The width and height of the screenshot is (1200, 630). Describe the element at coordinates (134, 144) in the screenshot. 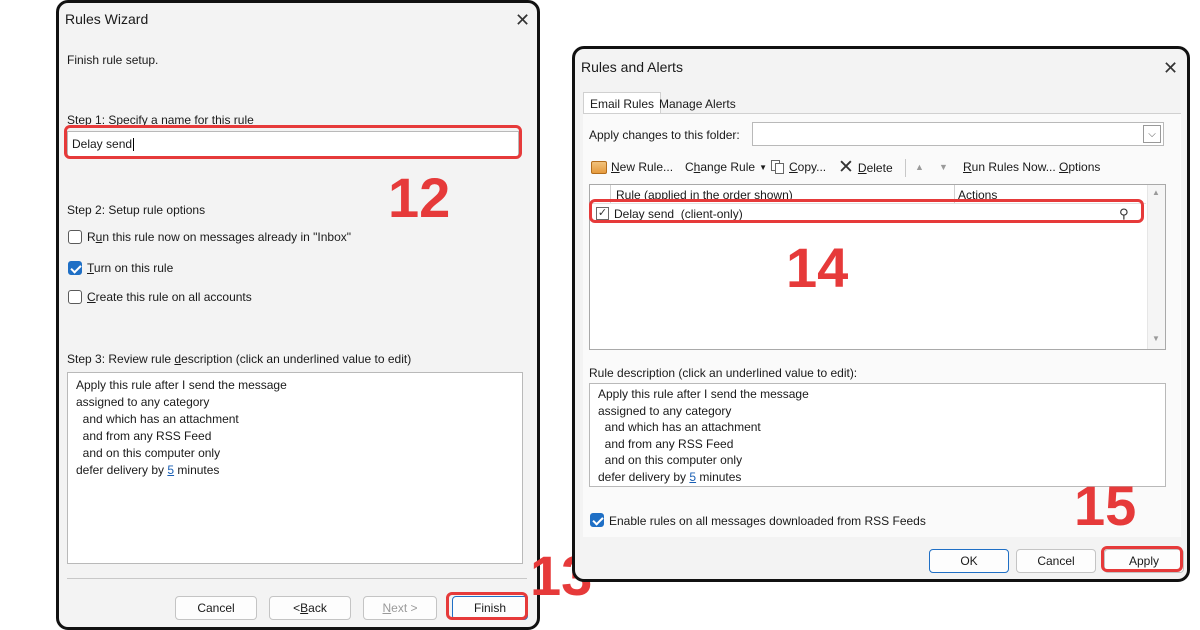

I see `text-caret` at that location.